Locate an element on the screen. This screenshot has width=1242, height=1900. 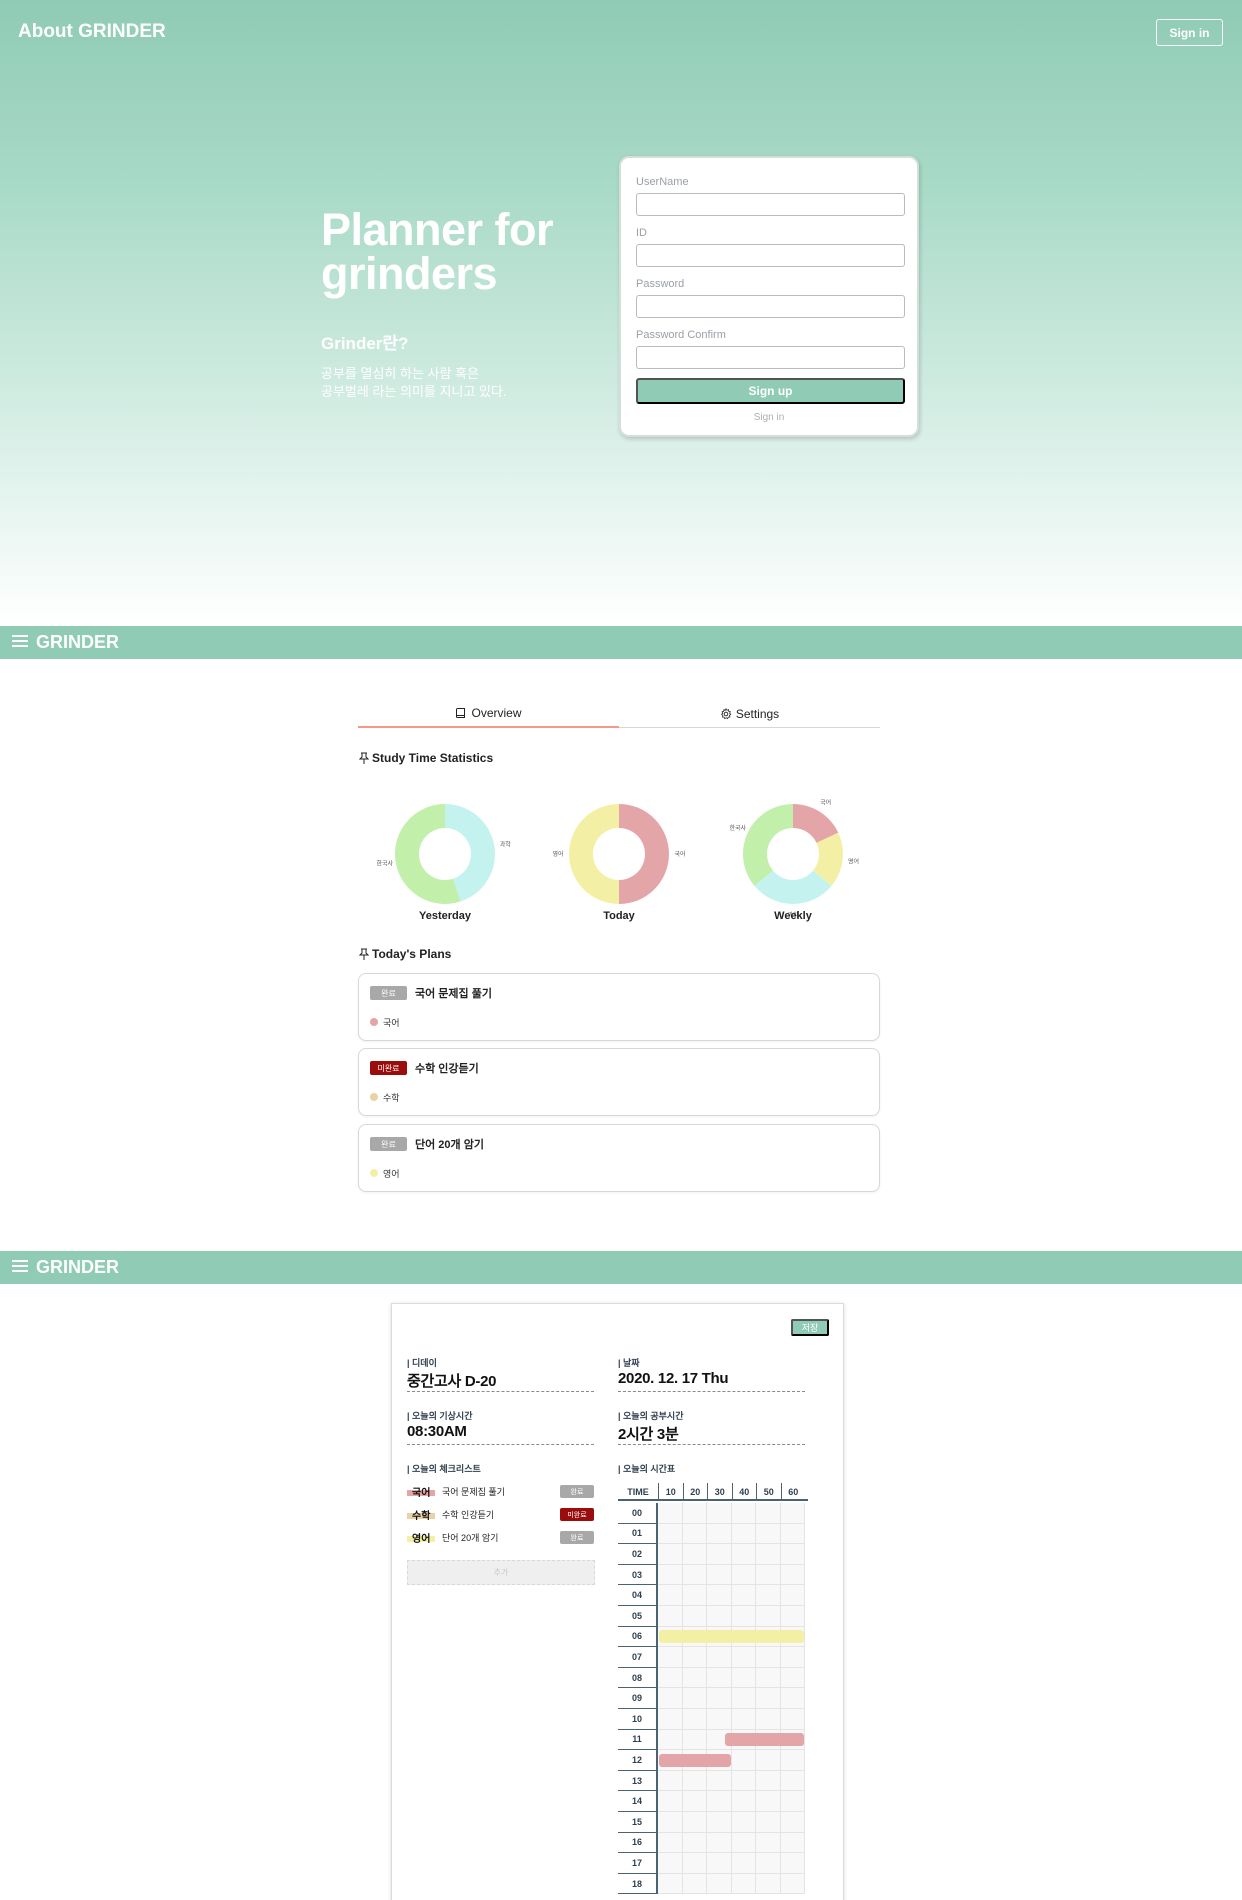
username-input is located at coordinates (770, 204).